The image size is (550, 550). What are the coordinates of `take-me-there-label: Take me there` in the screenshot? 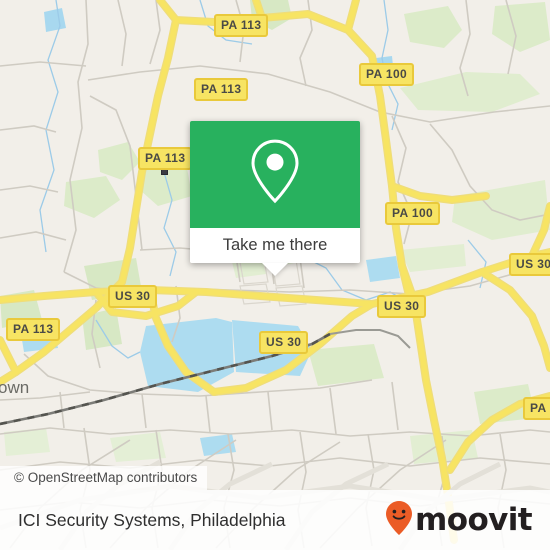 It's located at (275, 245).